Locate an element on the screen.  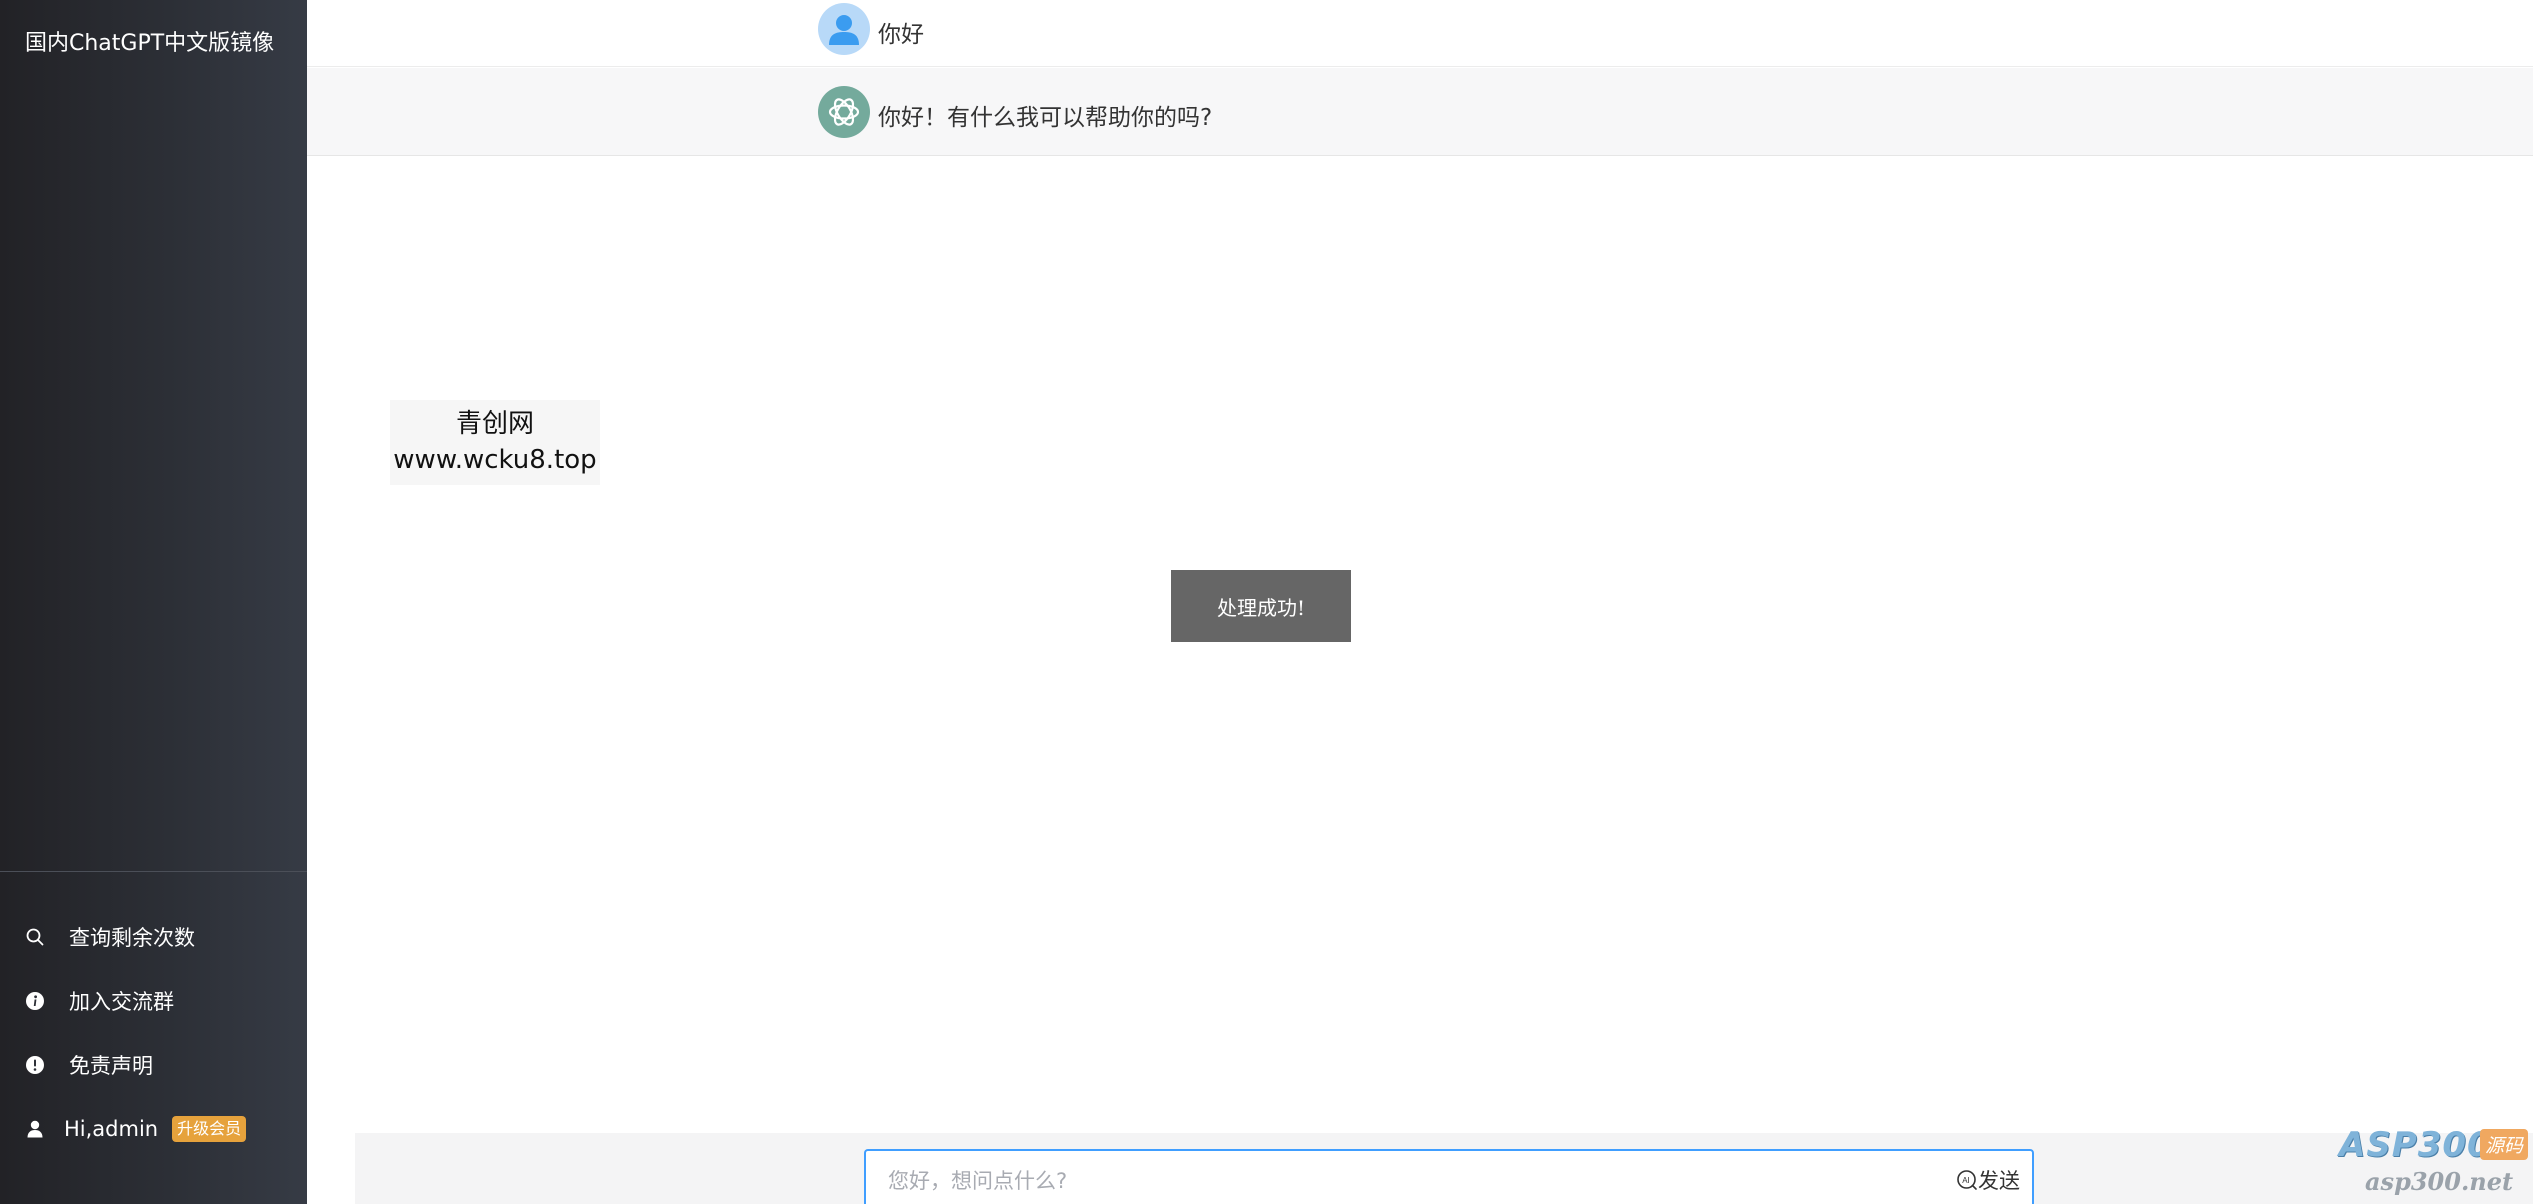
user-greeting: Hi,admin is located at coordinates (111, 1129).